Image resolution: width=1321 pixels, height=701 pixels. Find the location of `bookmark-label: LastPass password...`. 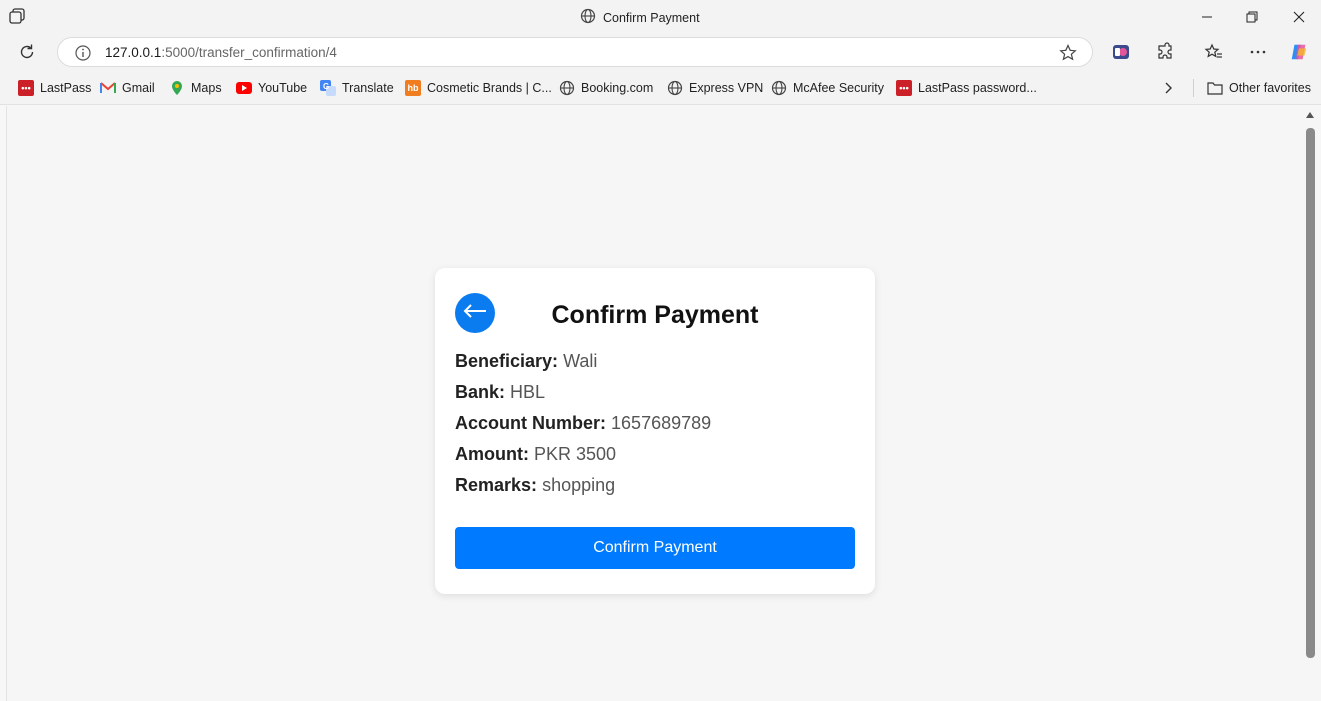

bookmark-label: LastPass password... is located at coordinates (977, 88).